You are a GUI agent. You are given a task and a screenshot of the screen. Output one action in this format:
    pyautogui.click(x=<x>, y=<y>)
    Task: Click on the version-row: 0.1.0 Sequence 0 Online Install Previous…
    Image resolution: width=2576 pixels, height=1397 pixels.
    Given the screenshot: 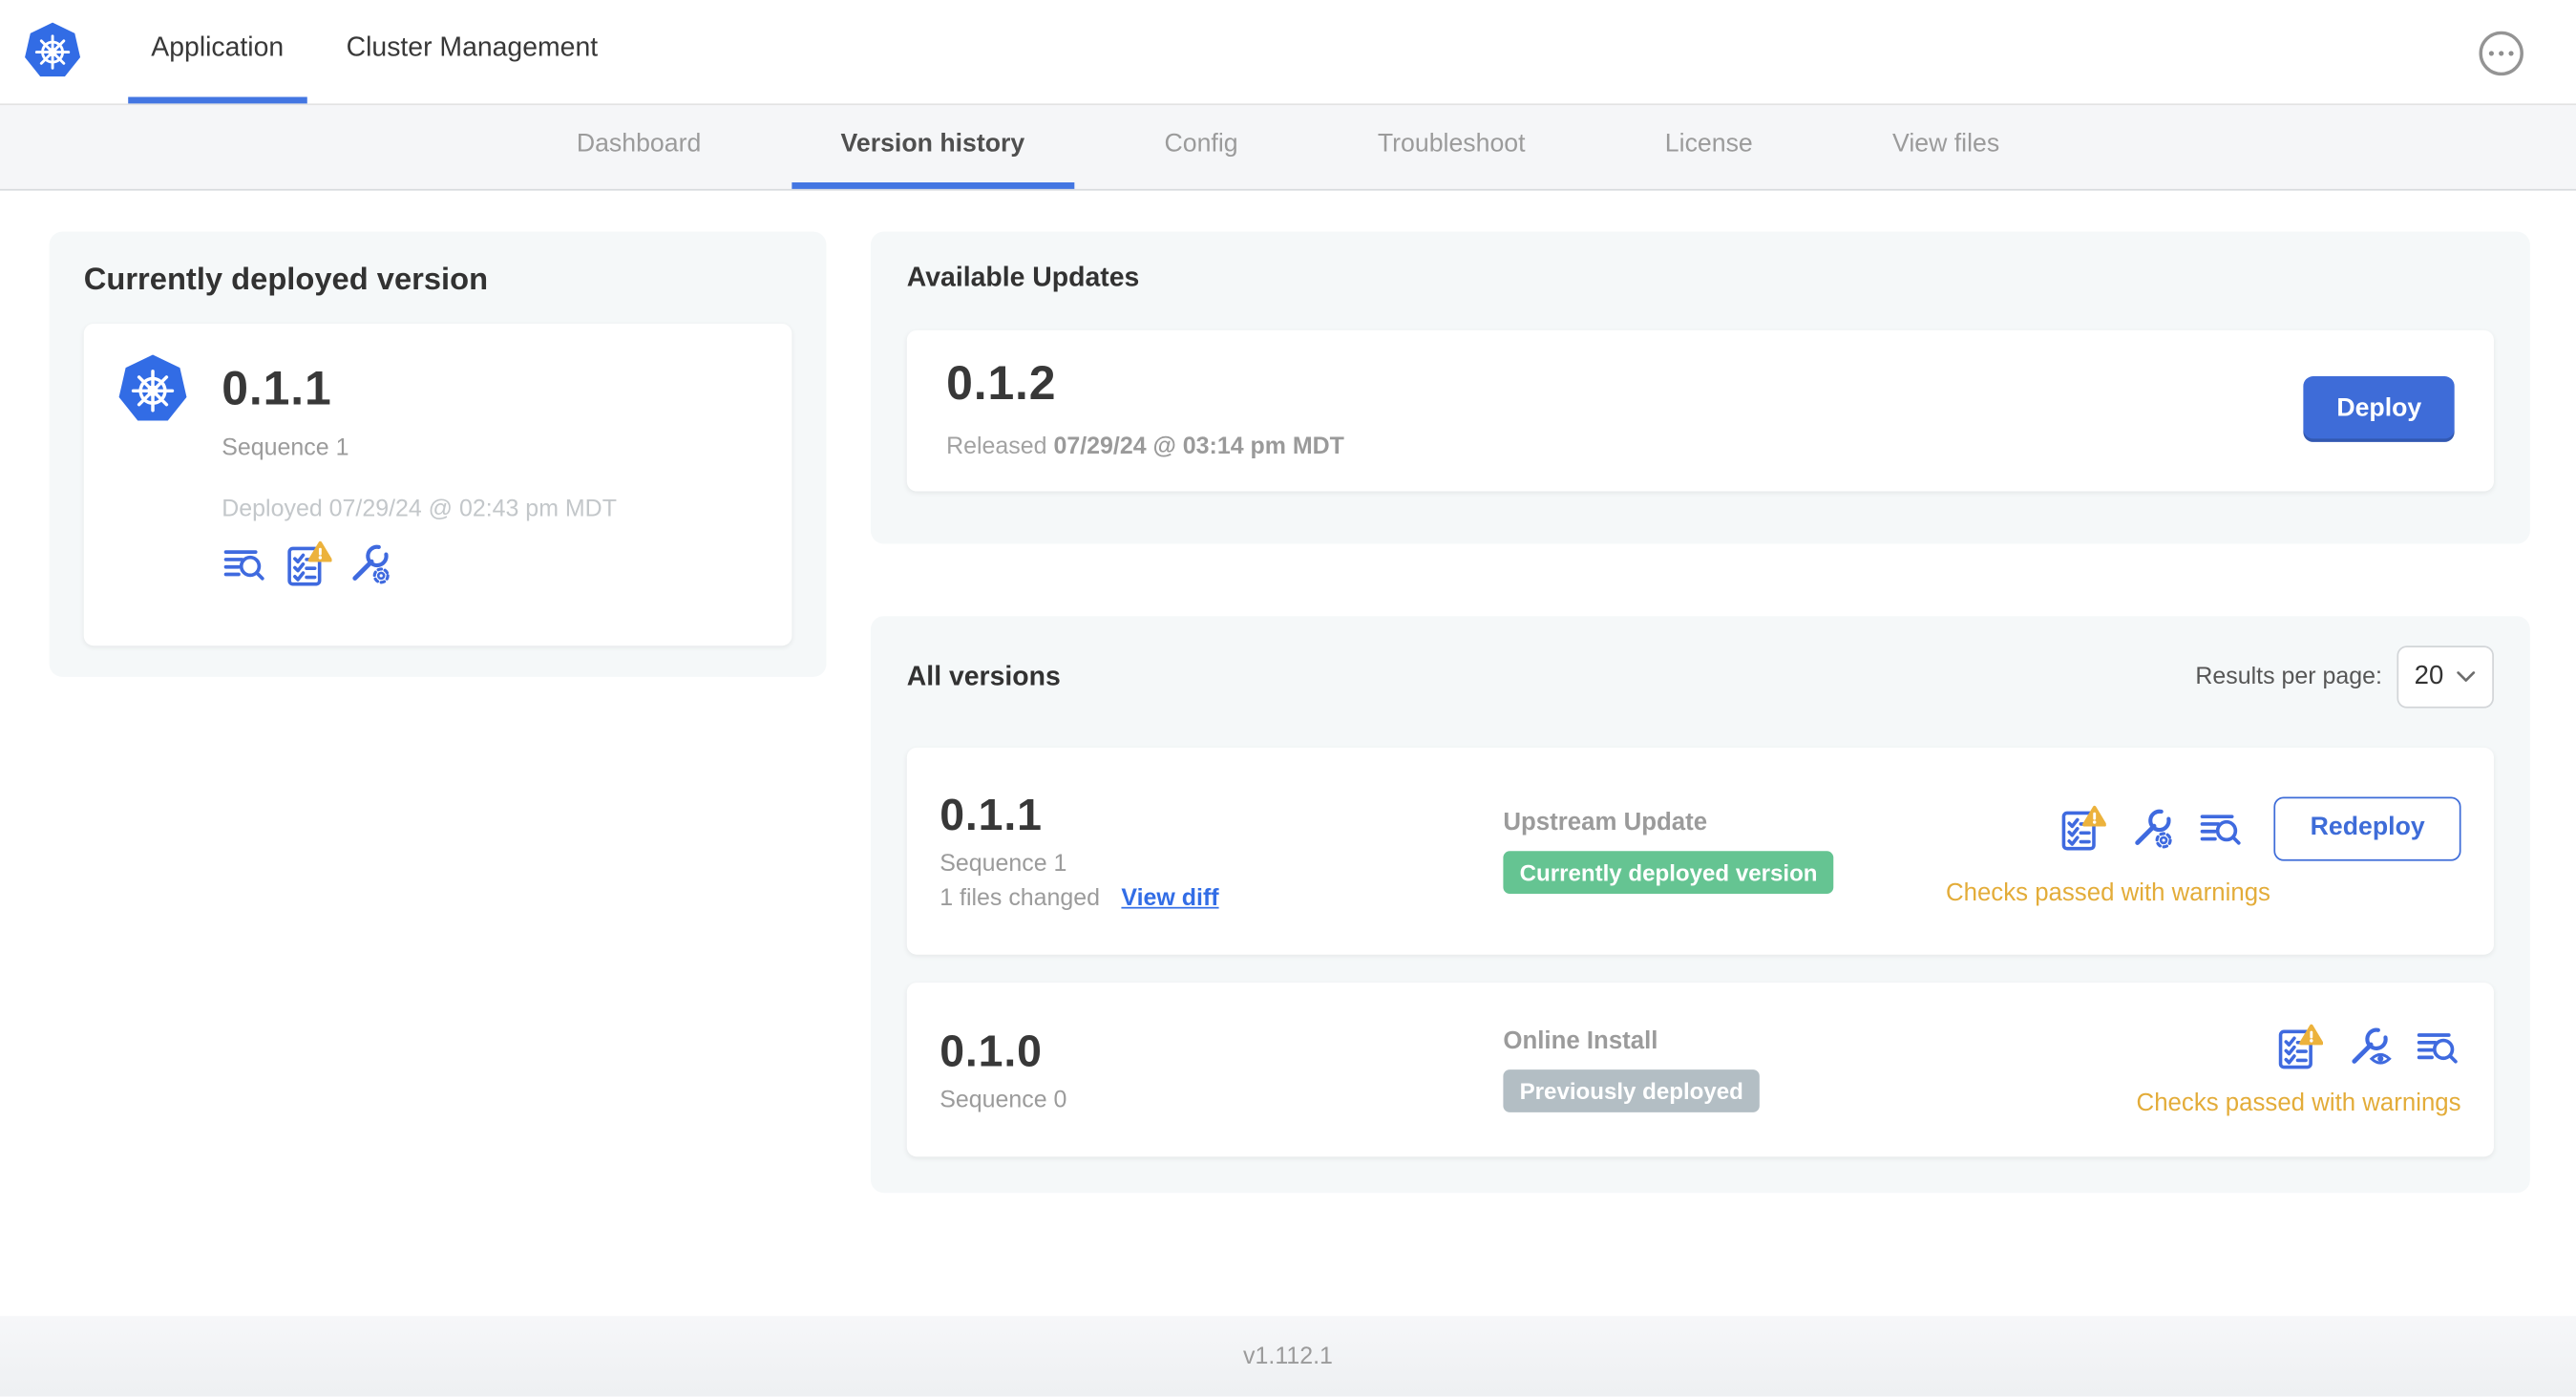 What is the action you would take?
    pyautogui.click(x=1700, y=1069)
    